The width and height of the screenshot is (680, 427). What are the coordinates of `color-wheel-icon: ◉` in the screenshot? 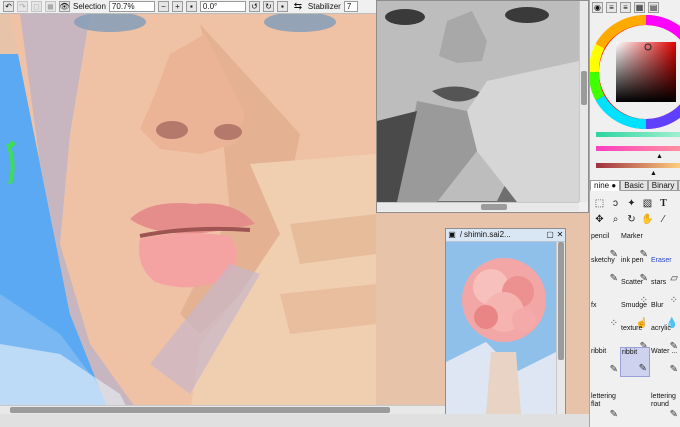 It's located at (597, 7).